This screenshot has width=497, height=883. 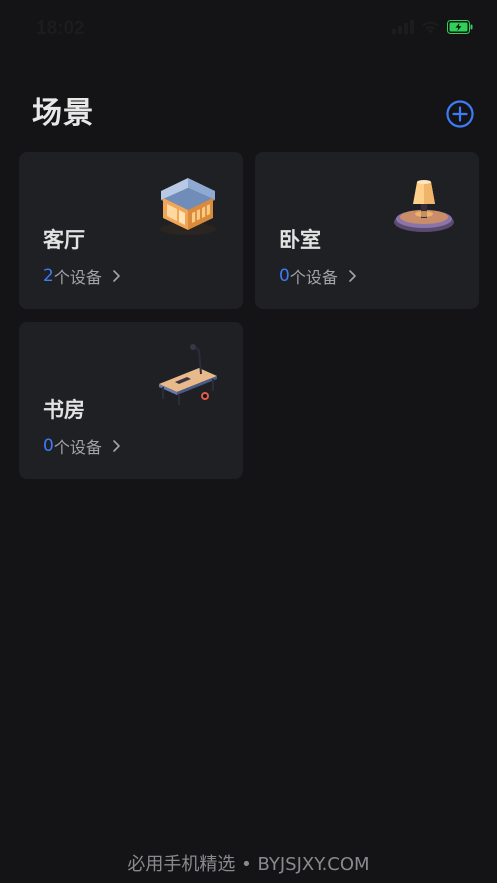 I want to click on lamp-icon, so click(x=424, y=206).